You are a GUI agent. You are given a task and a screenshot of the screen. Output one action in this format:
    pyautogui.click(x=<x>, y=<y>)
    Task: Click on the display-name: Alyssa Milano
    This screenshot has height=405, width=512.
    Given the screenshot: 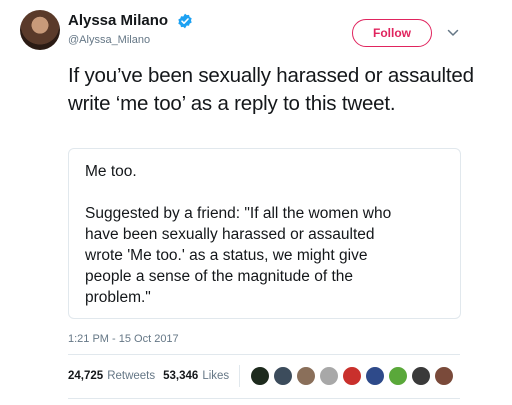 What is the action you would take?
    pyautogui.click(x=118, y=20)
    